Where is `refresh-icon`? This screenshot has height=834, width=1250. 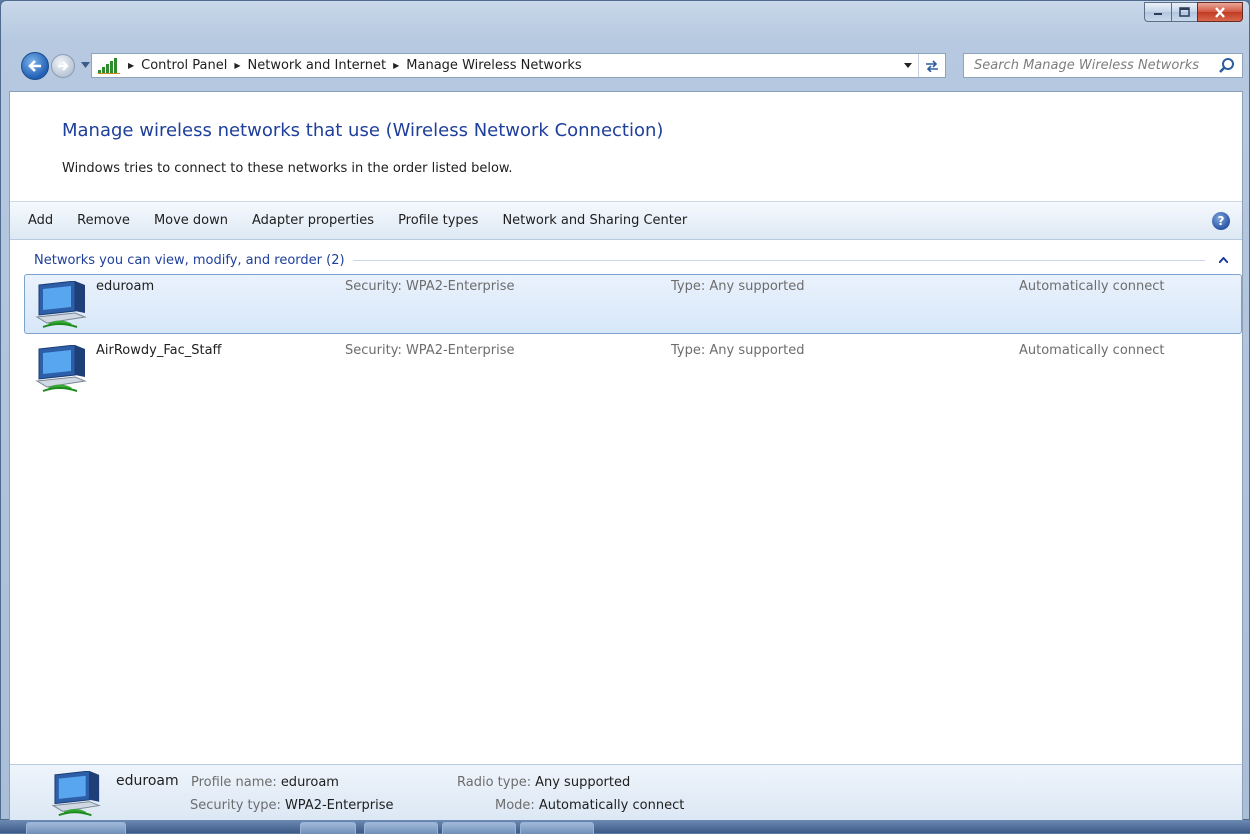 refresh-icon is located at coordinates (932, 65).